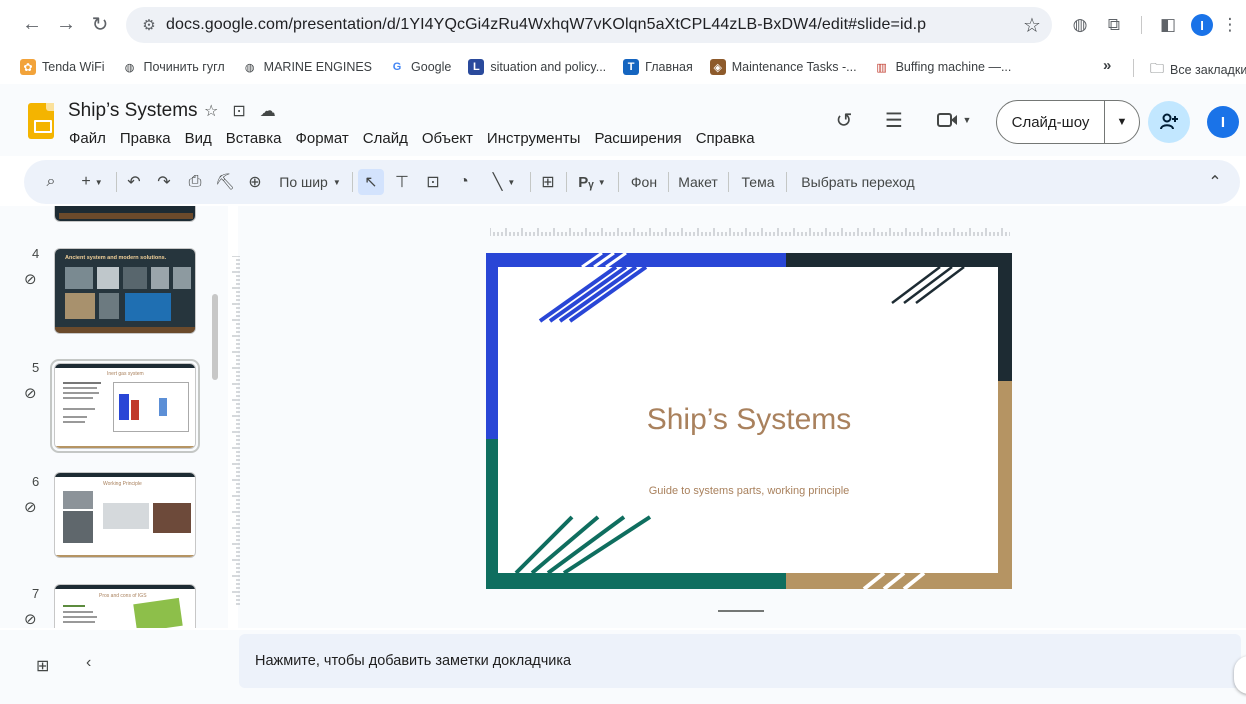  What do you see at coordinates (548, 182) in the screenshot?
I see `insert-comment-icon: ⊞` at bounding box center [548, 182].